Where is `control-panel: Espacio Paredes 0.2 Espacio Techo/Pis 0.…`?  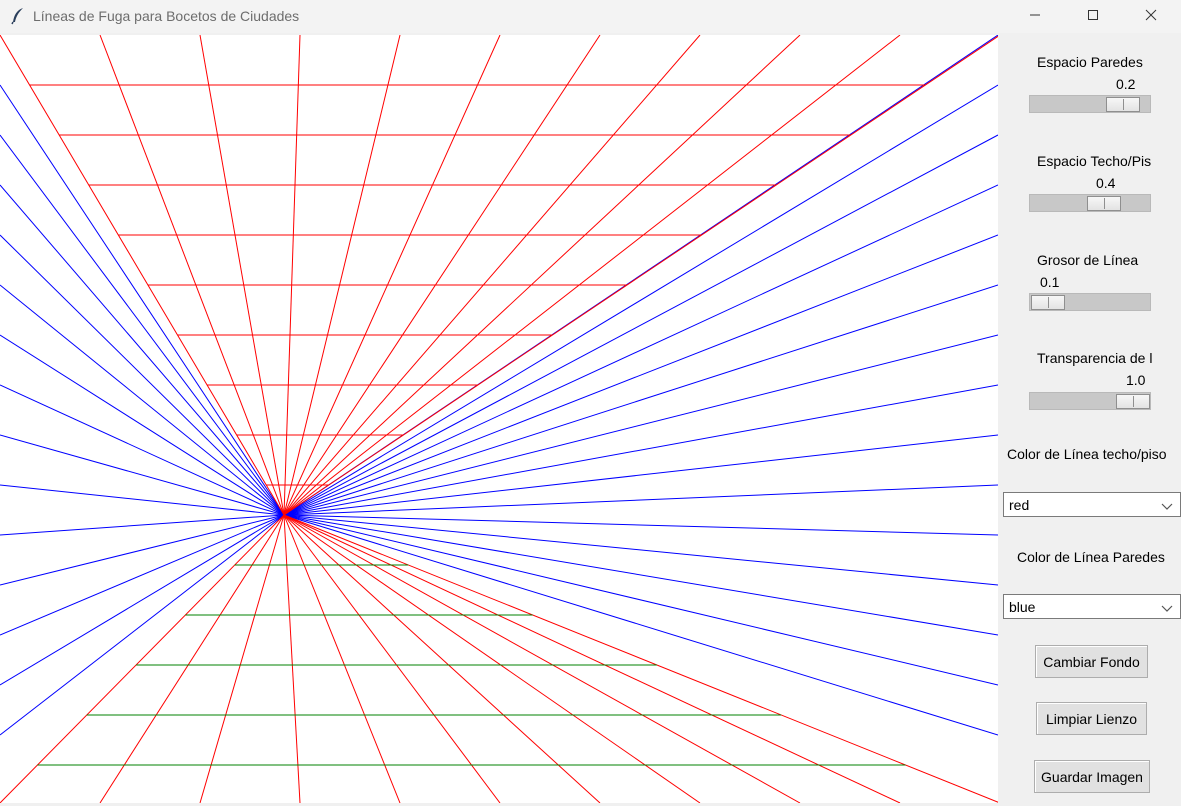 control-panel: Espacio Paredes 0.2 Espacio Techo/Pis 0.… is located at coordinates (1089, 419).